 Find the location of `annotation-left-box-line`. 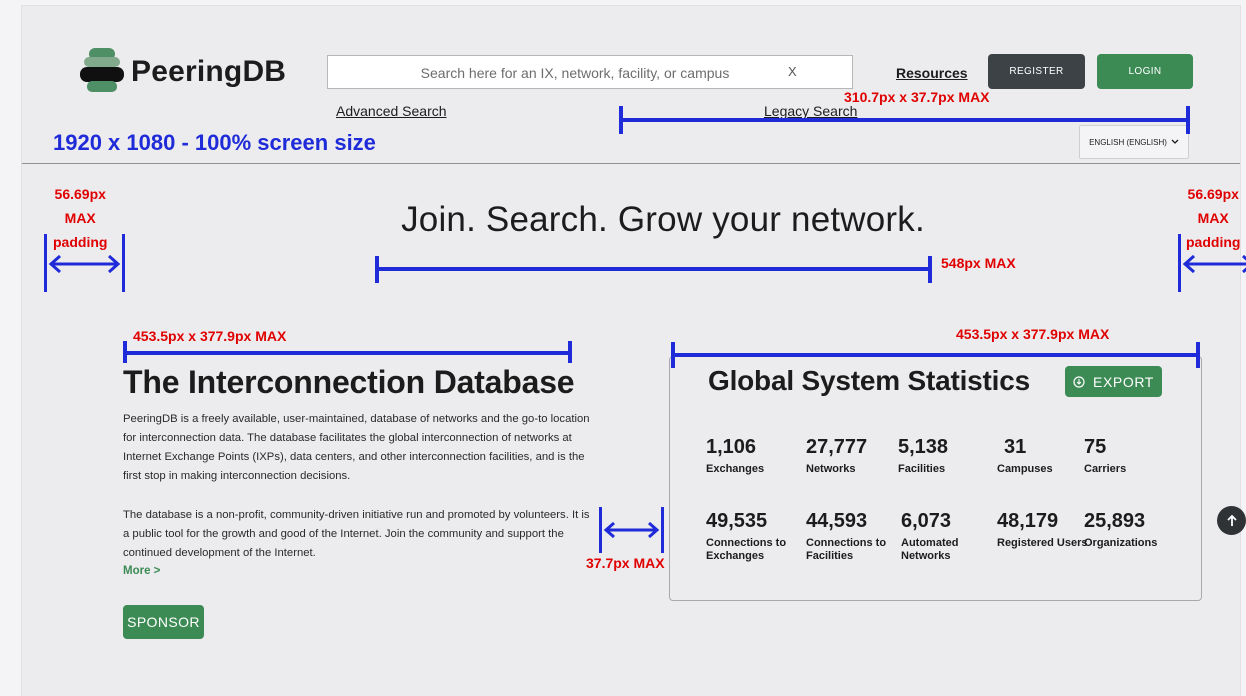

annotation-left-box-line is located at coordinates (348, 353).